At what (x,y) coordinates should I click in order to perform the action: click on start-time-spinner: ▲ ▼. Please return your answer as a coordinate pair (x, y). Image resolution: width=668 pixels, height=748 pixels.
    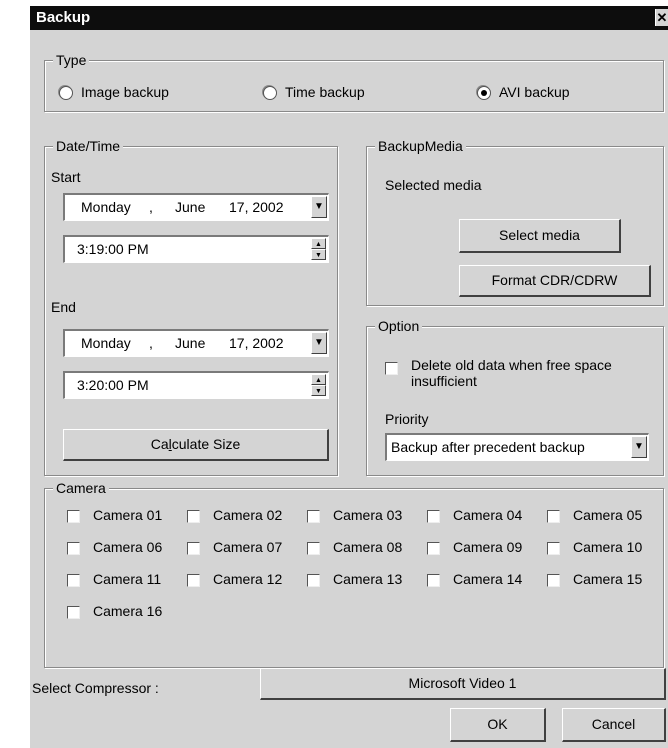
    Looking at the image, I should click on (318, 249).